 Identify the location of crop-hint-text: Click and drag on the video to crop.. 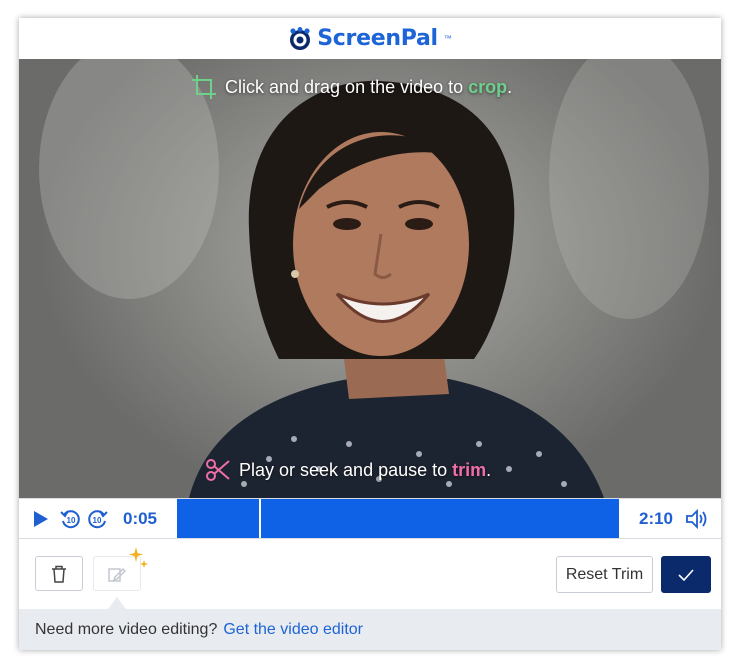
(368, 87).